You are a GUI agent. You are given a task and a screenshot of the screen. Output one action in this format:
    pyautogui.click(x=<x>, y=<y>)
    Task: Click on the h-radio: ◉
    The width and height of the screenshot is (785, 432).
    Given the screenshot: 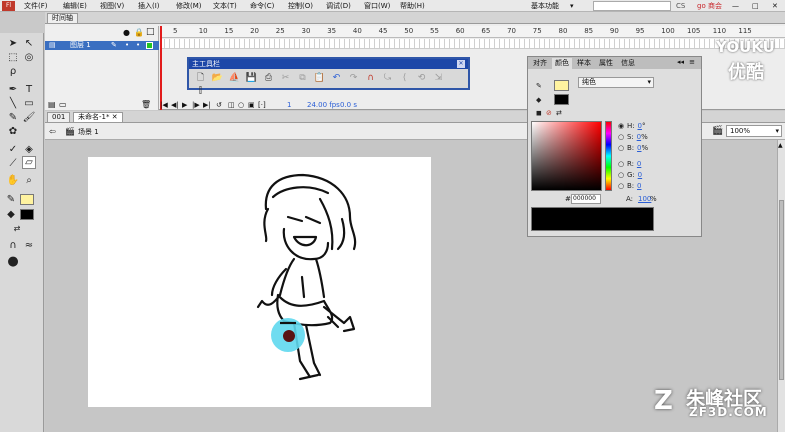 What is the action you would take?
    pyautogui.click(x=621, y=126)
    